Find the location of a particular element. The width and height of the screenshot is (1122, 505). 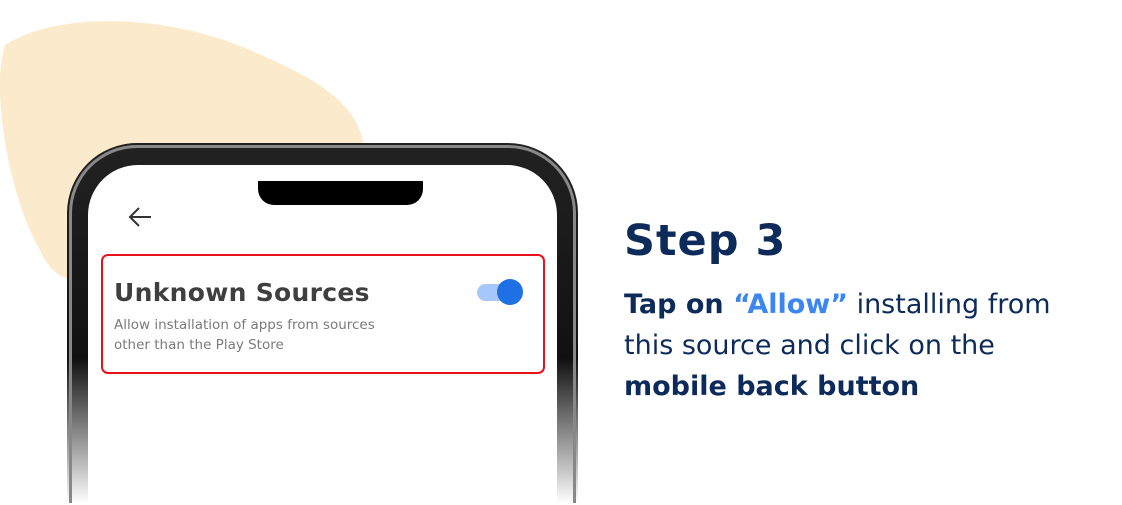

arrow-left-icon is located at coordinates (140, 217).